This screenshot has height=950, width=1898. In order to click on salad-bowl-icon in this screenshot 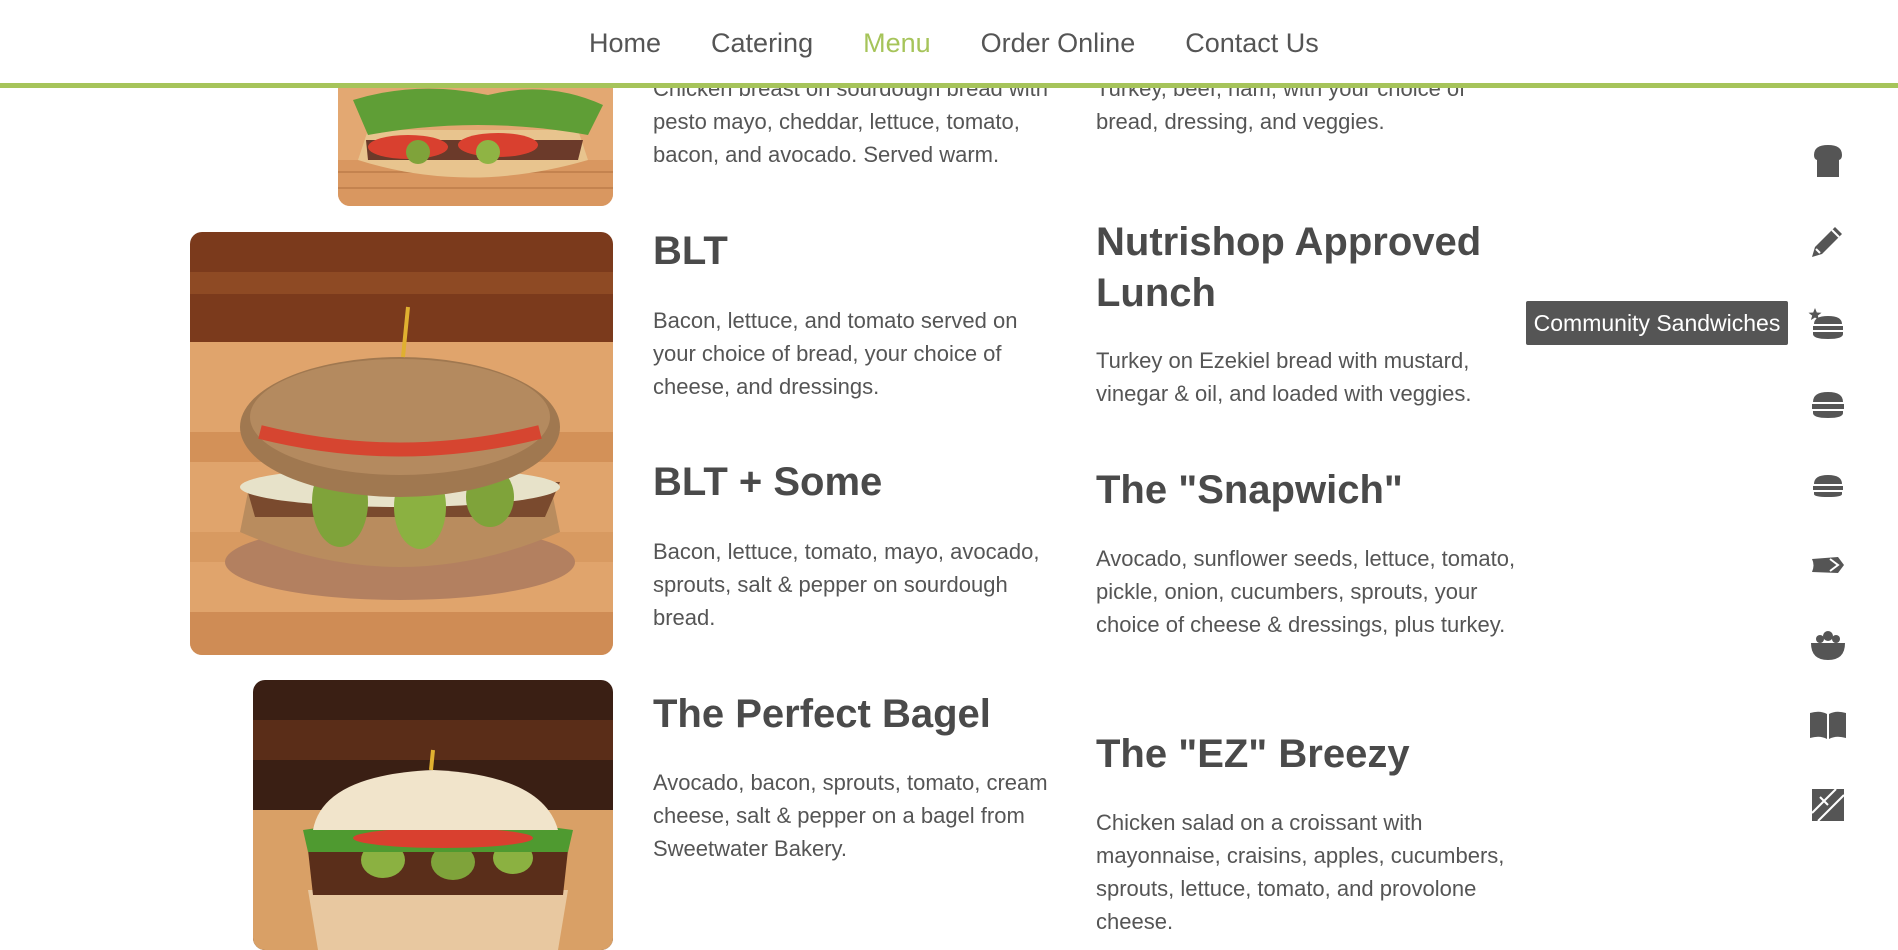, I will do `click(1828, 645)`.